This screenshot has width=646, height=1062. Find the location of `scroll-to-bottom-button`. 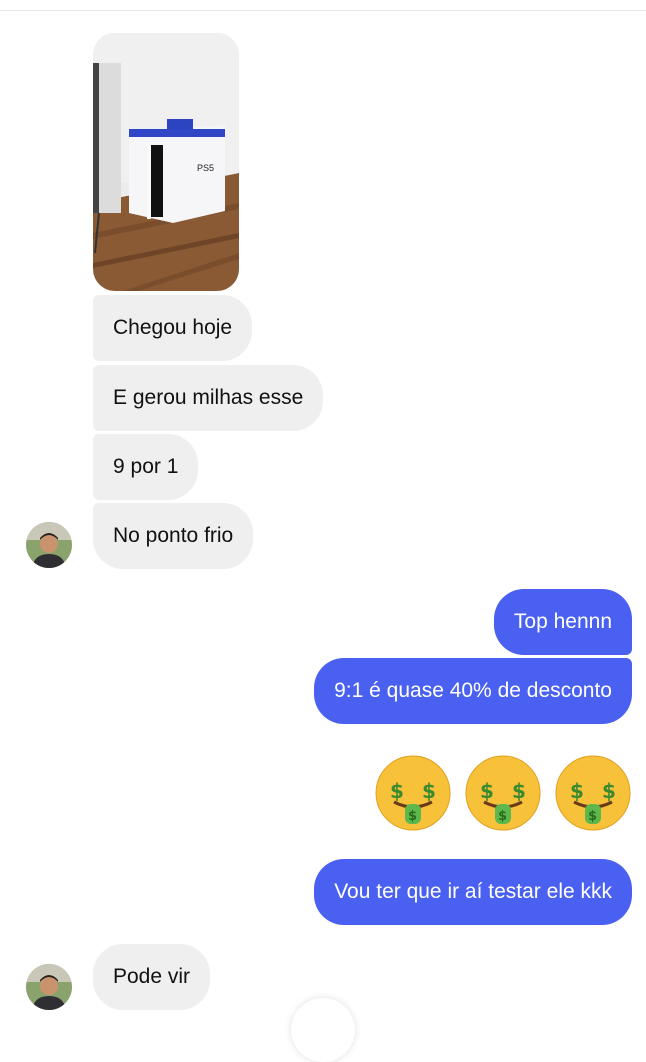

scroll-to-bottom-button is located at coordinates (323, 1030).